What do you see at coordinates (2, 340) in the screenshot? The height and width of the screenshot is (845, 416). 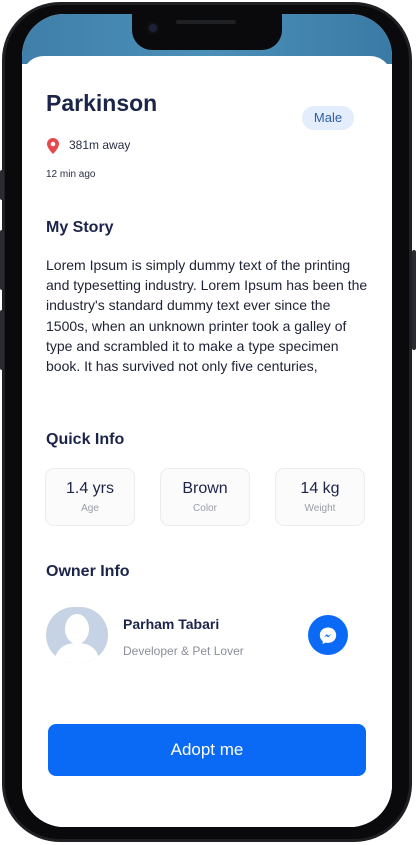 I see `volume-down-button` at bounding box center [2, 340].